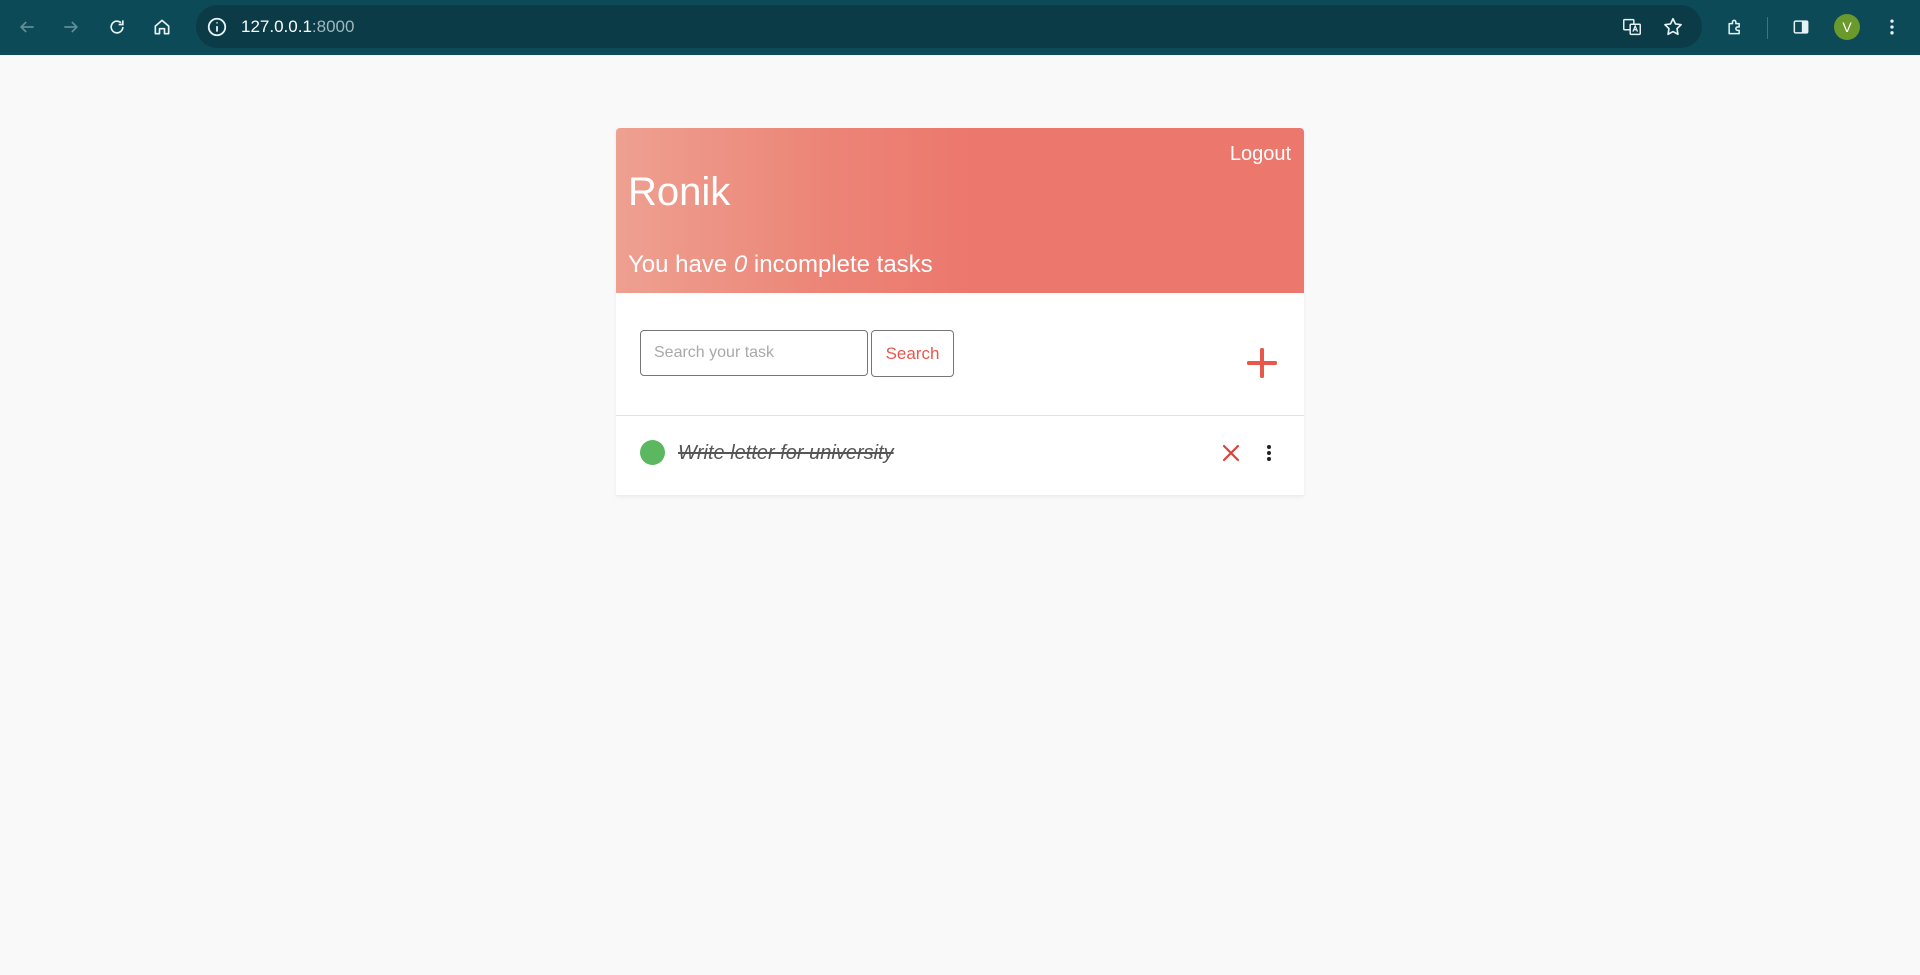 This screenshot has height=975, width=1920. I want to click on reload-icon, so click(117, 27).